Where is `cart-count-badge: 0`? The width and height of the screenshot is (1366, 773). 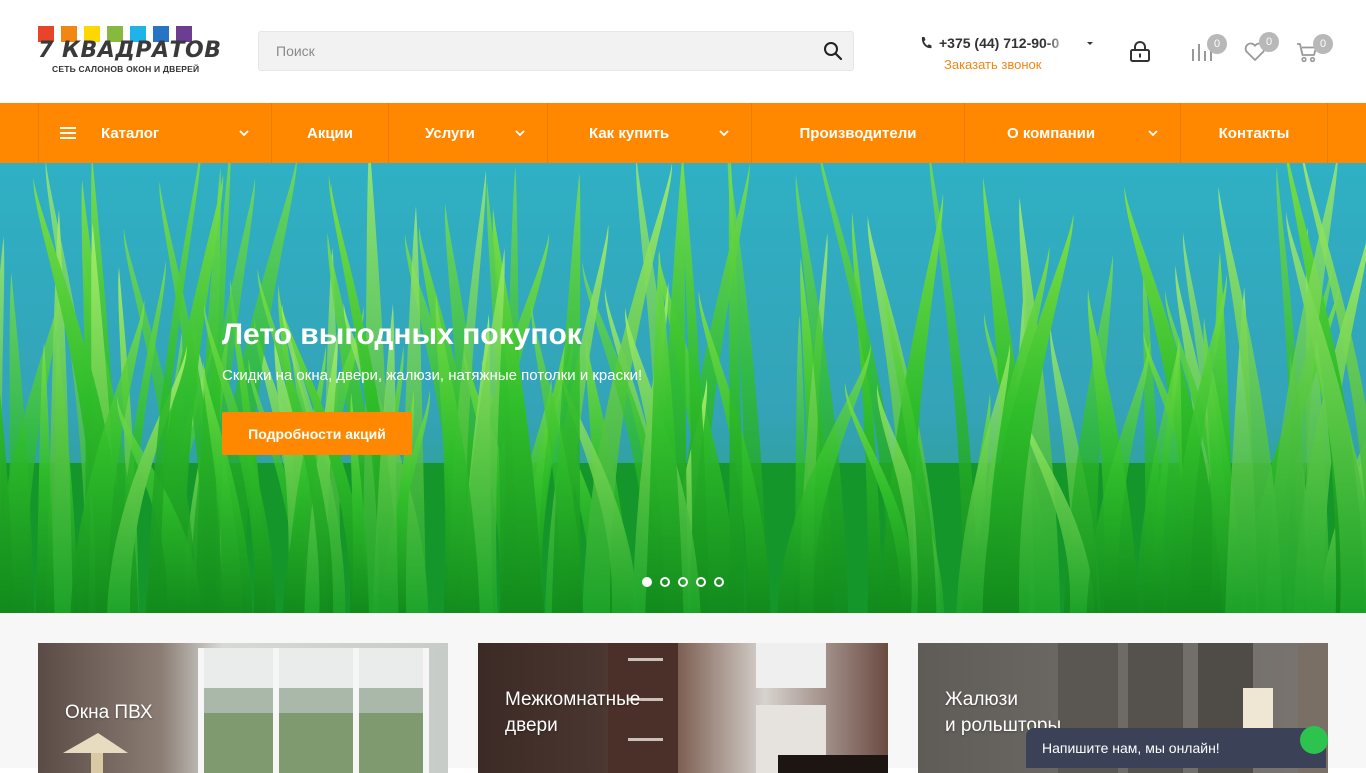 cart-count-badge: 0 is located at coordinates (1323, 44).